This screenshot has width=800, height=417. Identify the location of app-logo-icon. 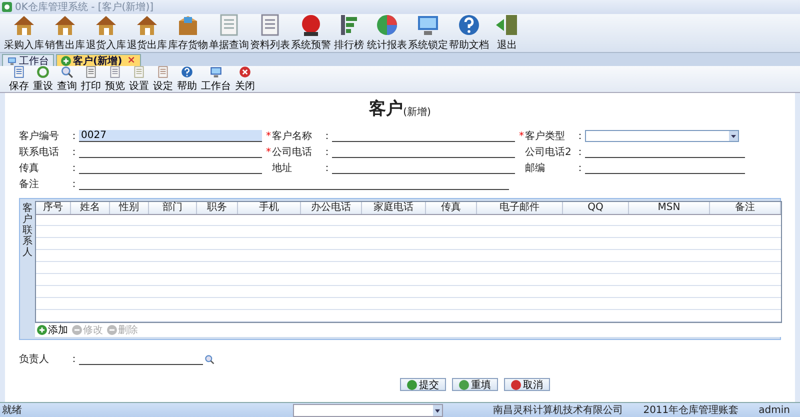
(7, 7).